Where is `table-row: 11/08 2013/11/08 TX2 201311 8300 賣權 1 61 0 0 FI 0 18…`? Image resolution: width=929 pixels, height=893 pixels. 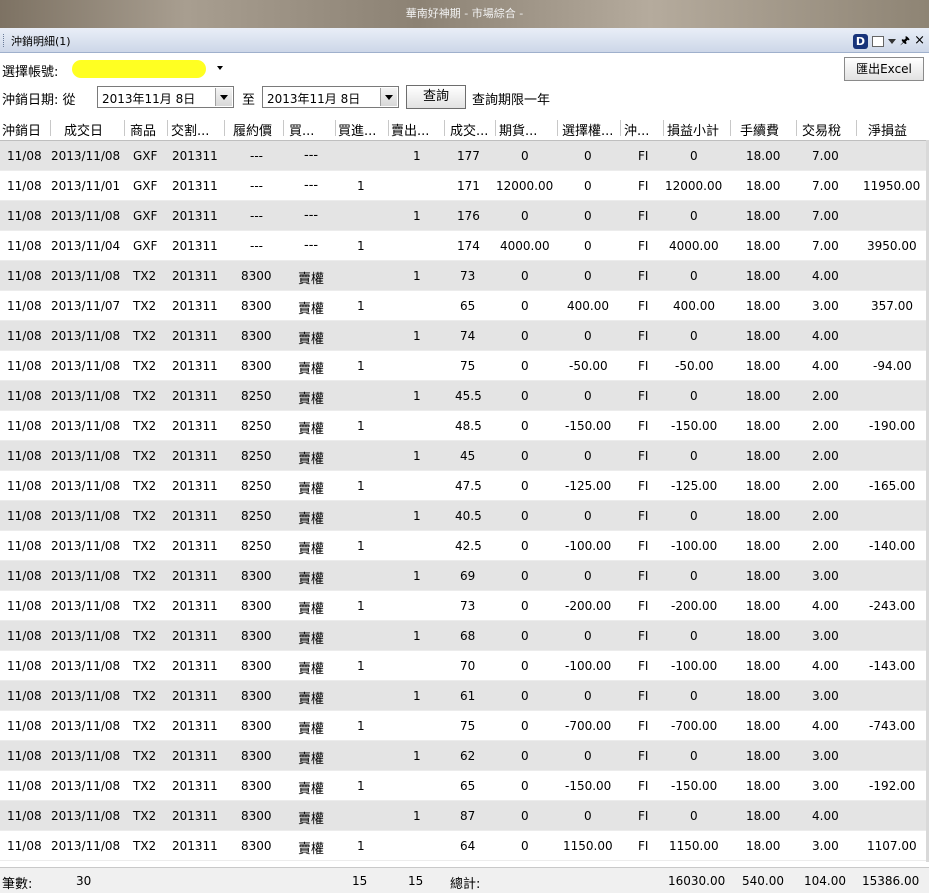
table-row: 11/08 2013/11/08 TX2 201311 8300 賣權 1 61 0 0 FI 0 18… is located at coordinates (464, 696).